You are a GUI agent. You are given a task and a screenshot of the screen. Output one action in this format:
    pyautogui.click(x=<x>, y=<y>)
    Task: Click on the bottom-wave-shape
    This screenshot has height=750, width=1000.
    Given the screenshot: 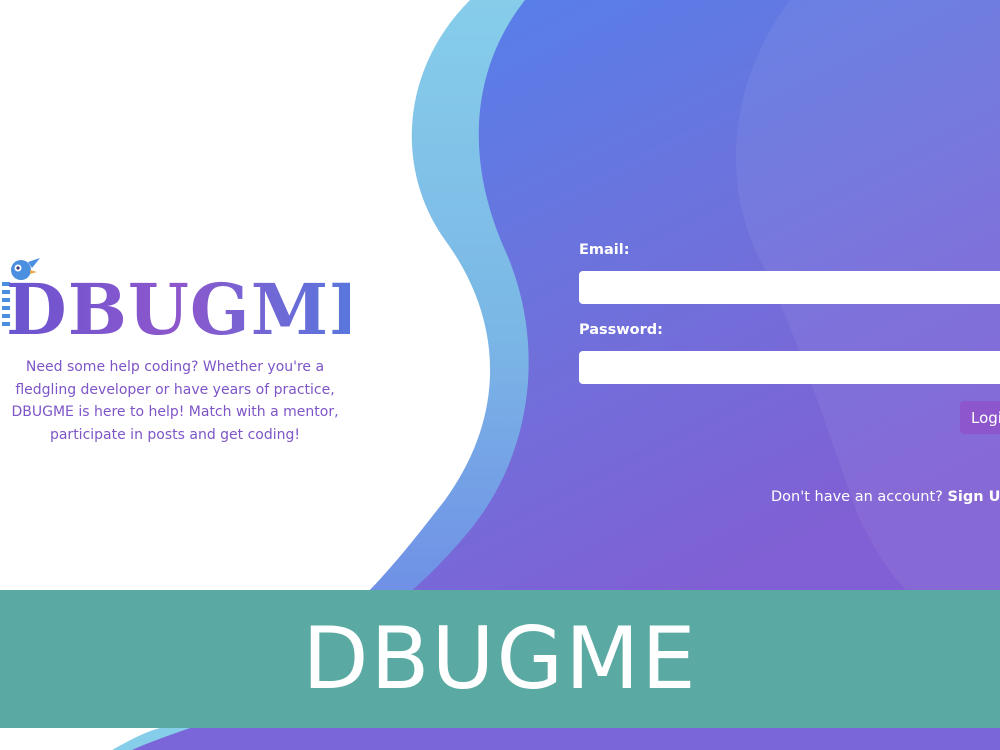 What is the action you would take?
    pyautogui.click(x=560, y=739)
    